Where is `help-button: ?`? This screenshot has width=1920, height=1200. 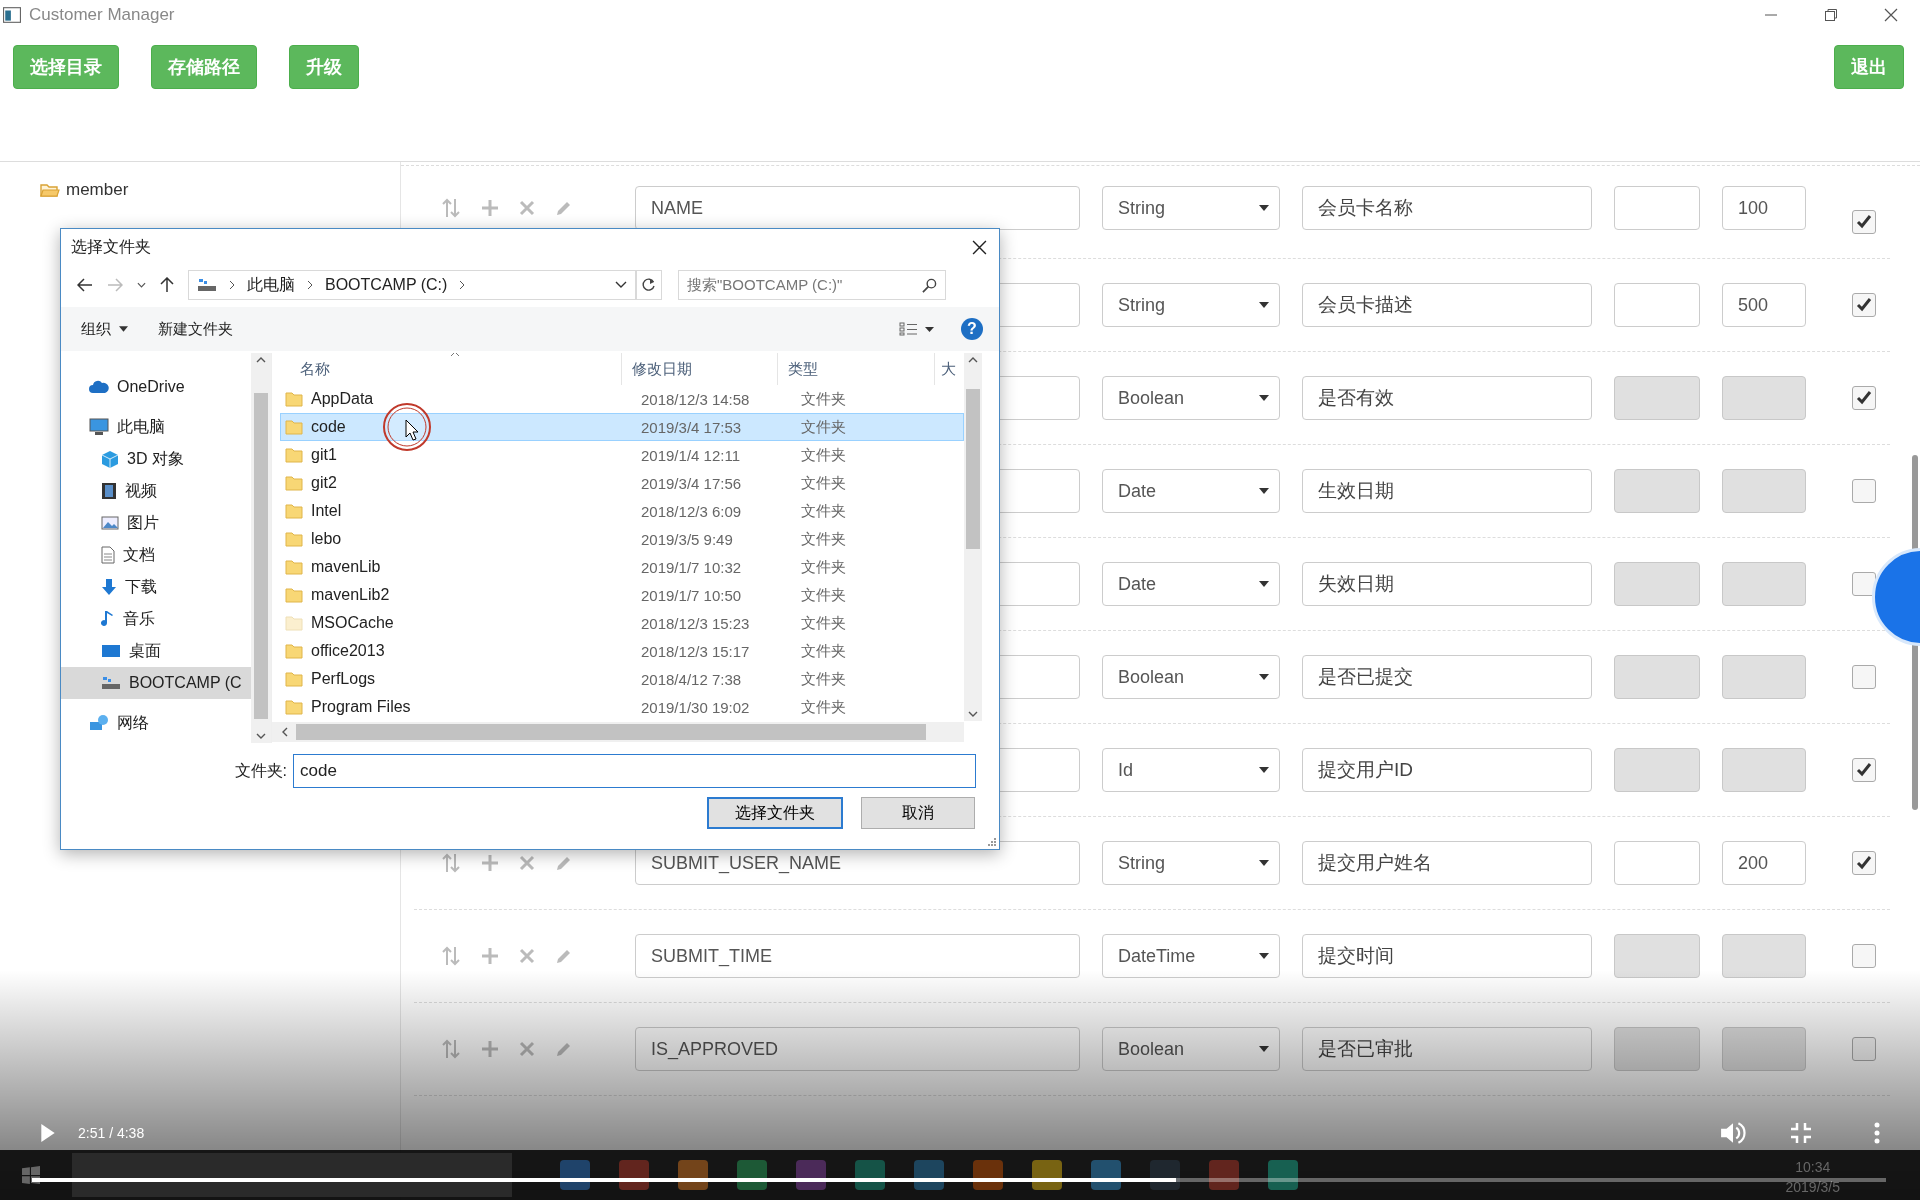 help-button: ? is located at coordinates (972, 329).